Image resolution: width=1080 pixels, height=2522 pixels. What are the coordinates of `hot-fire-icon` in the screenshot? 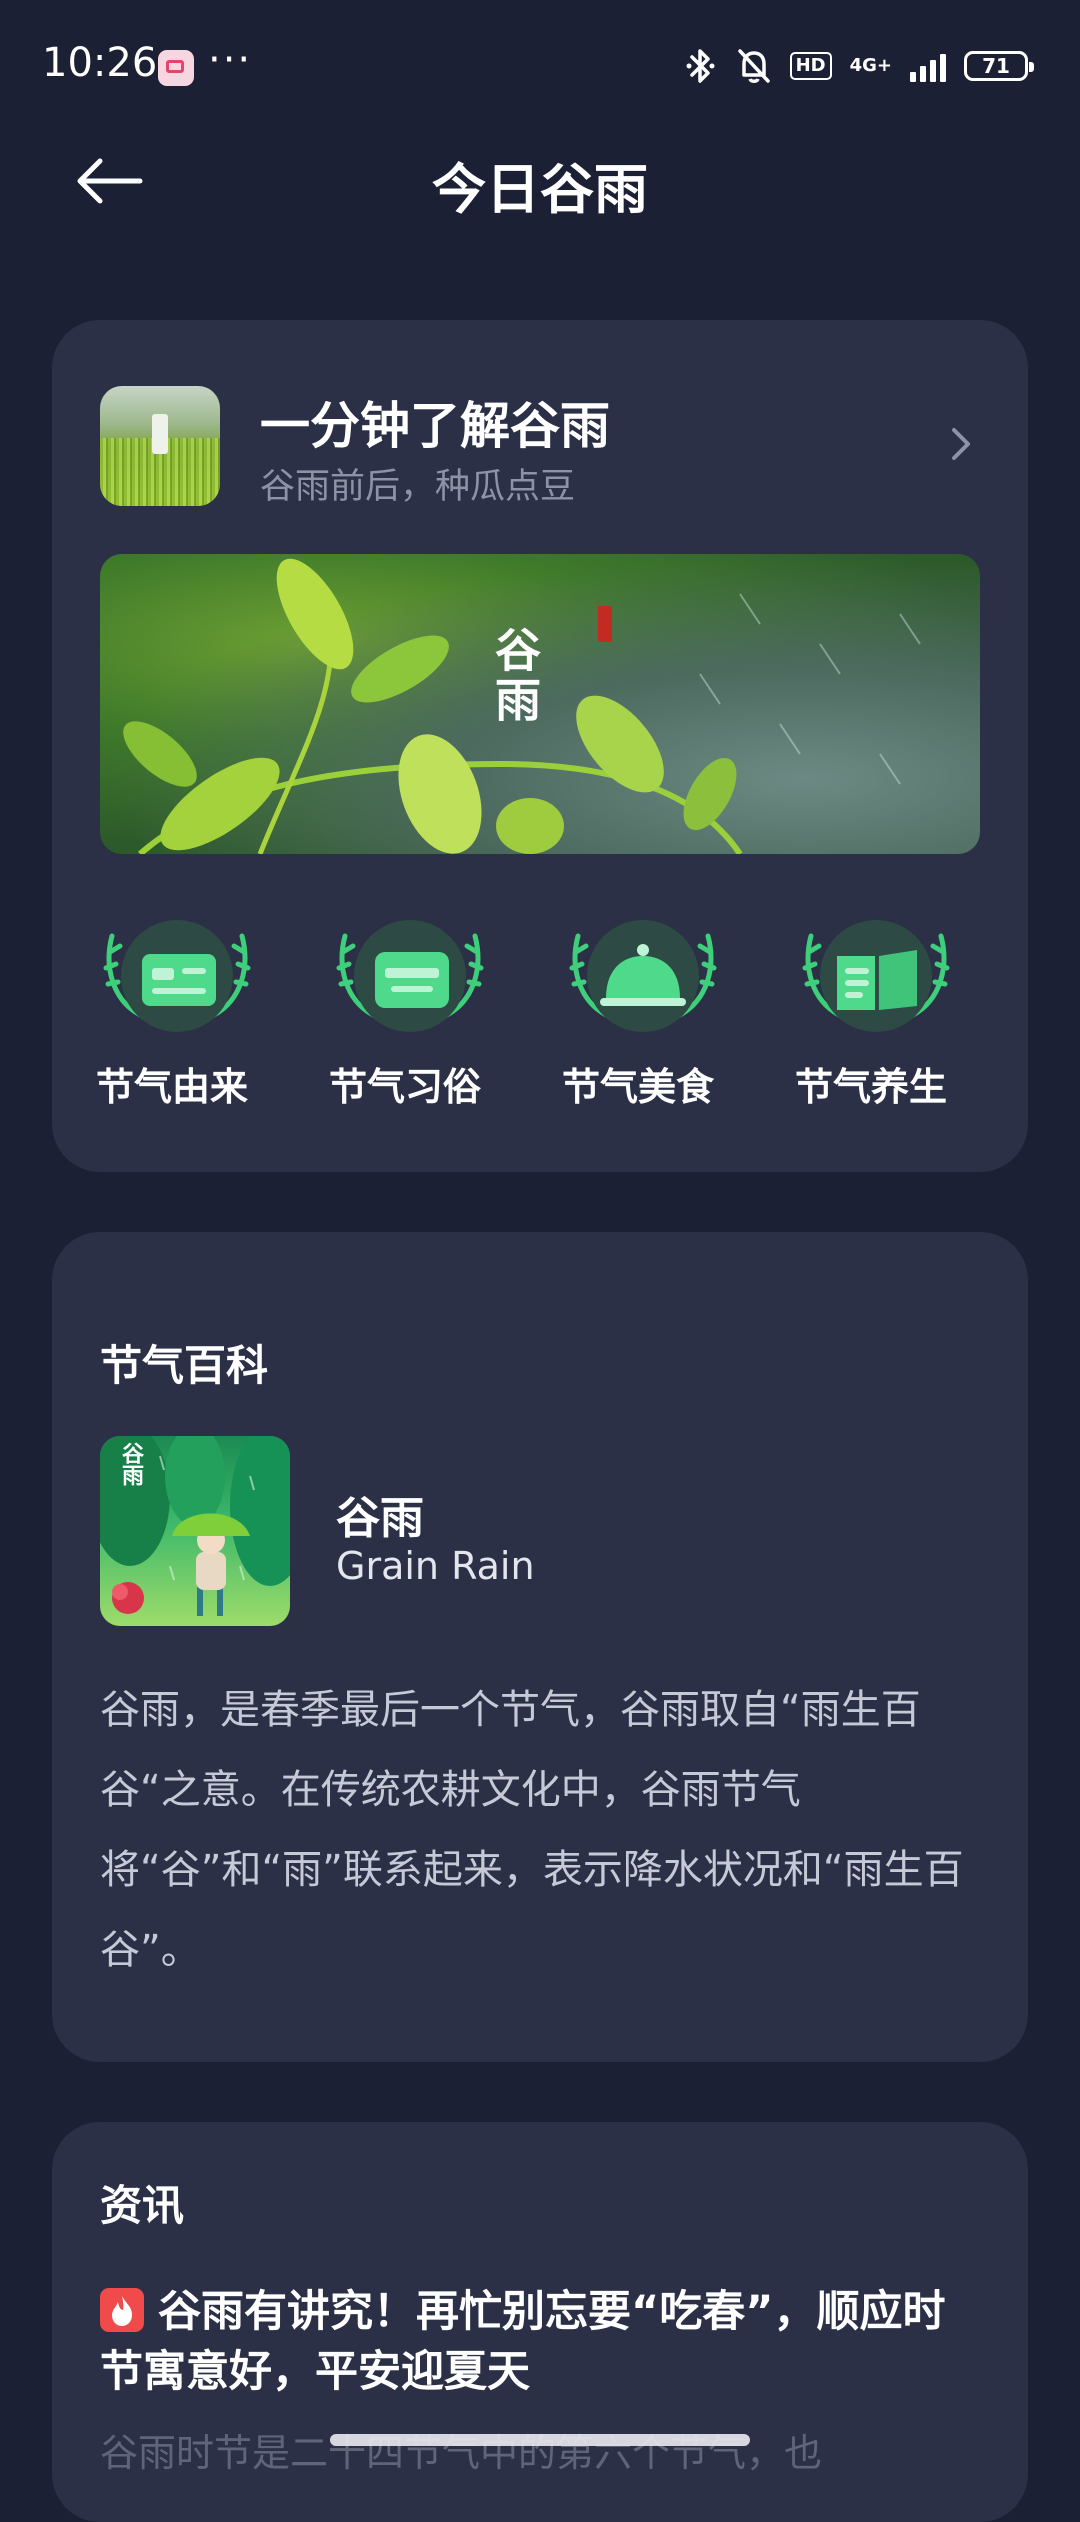 It's located at (122, 2310).